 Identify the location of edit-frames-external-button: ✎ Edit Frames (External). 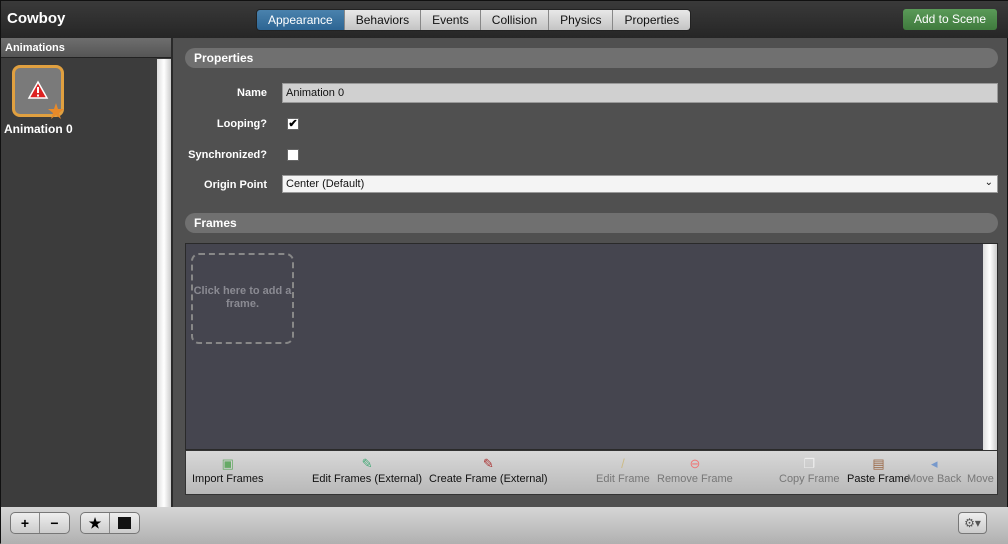
(367, 470).